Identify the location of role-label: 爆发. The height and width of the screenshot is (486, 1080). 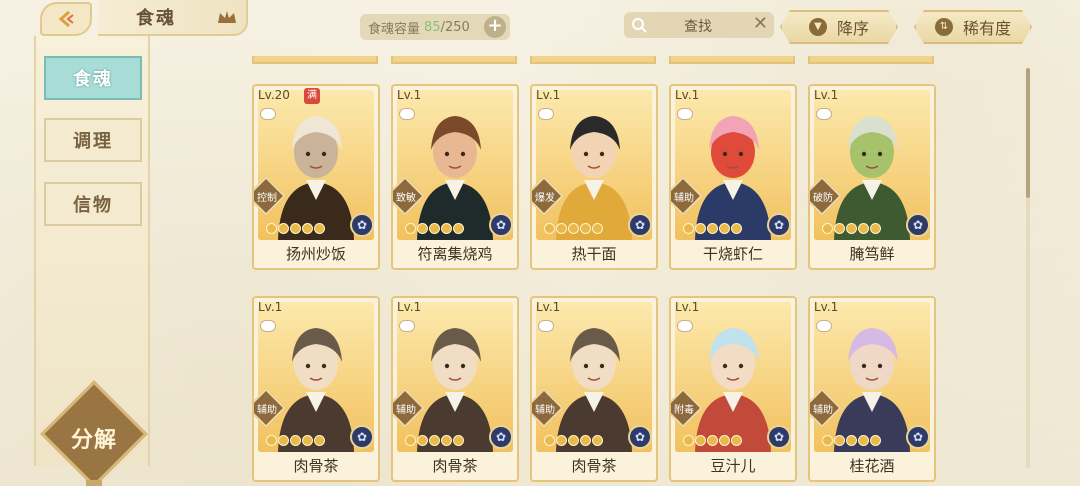
(545, 198).